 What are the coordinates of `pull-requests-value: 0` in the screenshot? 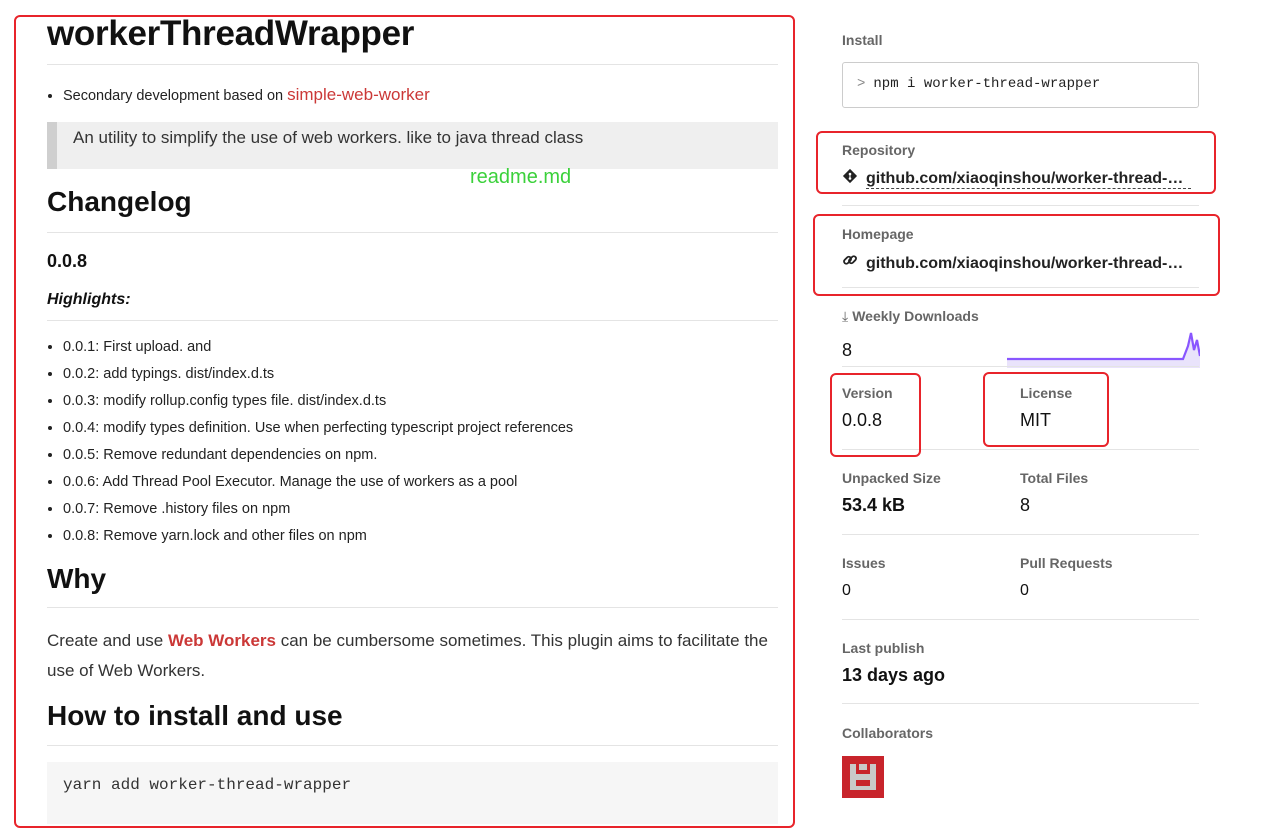 It's located at (1024, 591).